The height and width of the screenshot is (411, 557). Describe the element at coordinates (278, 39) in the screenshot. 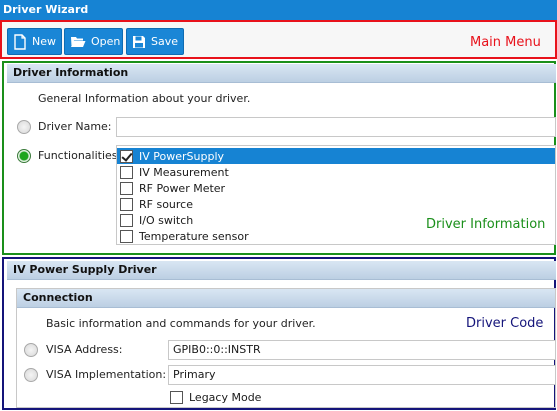

I see `main-menu: New Open Save Main Menu` at that location.